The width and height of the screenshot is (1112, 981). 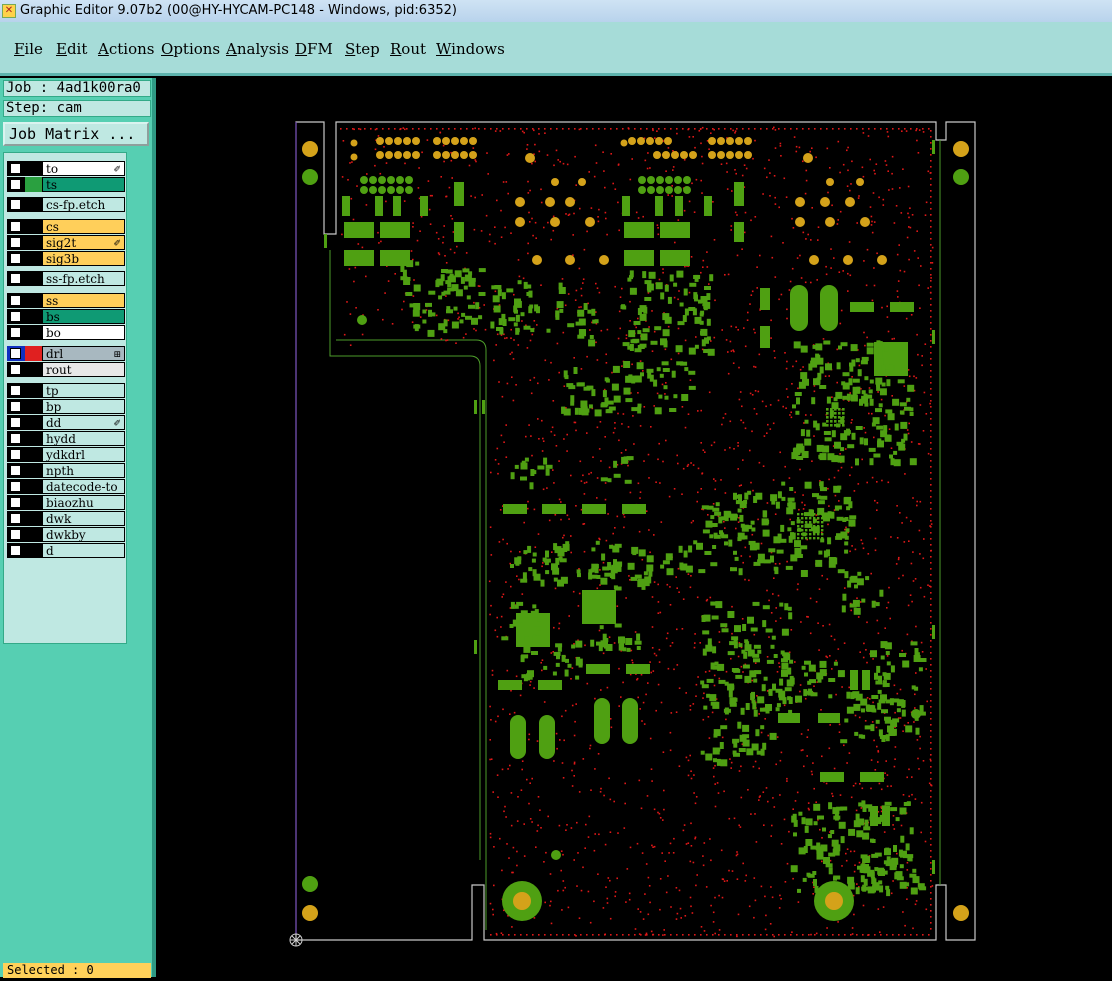 I want to click on layer-name: npth, so click(x=83, y=470).